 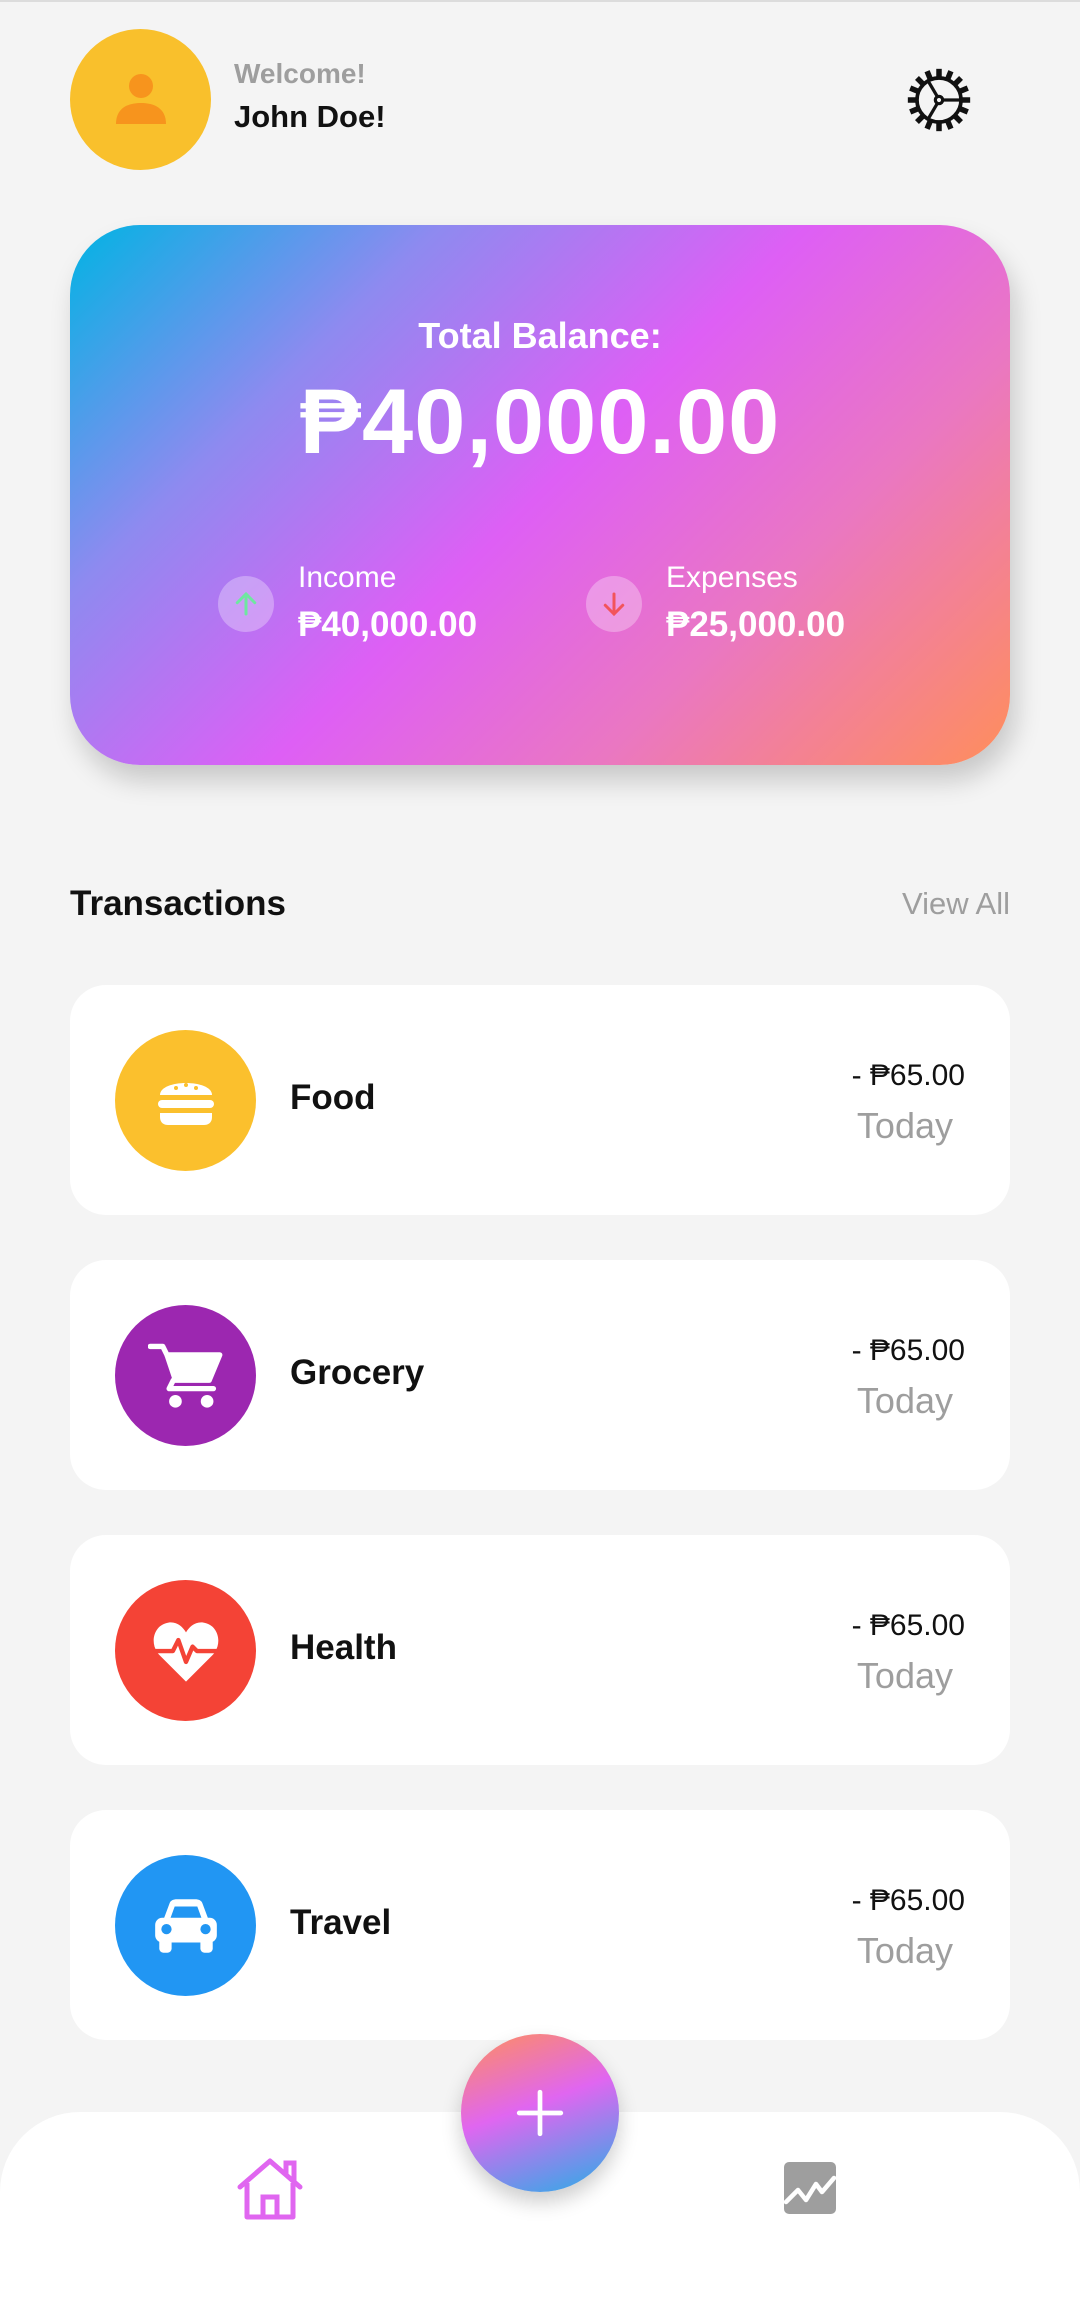 What do you see at coordinates (185, 1103) in the screenshot?
I see `burger-icon` at bounding box center [185, 1103].